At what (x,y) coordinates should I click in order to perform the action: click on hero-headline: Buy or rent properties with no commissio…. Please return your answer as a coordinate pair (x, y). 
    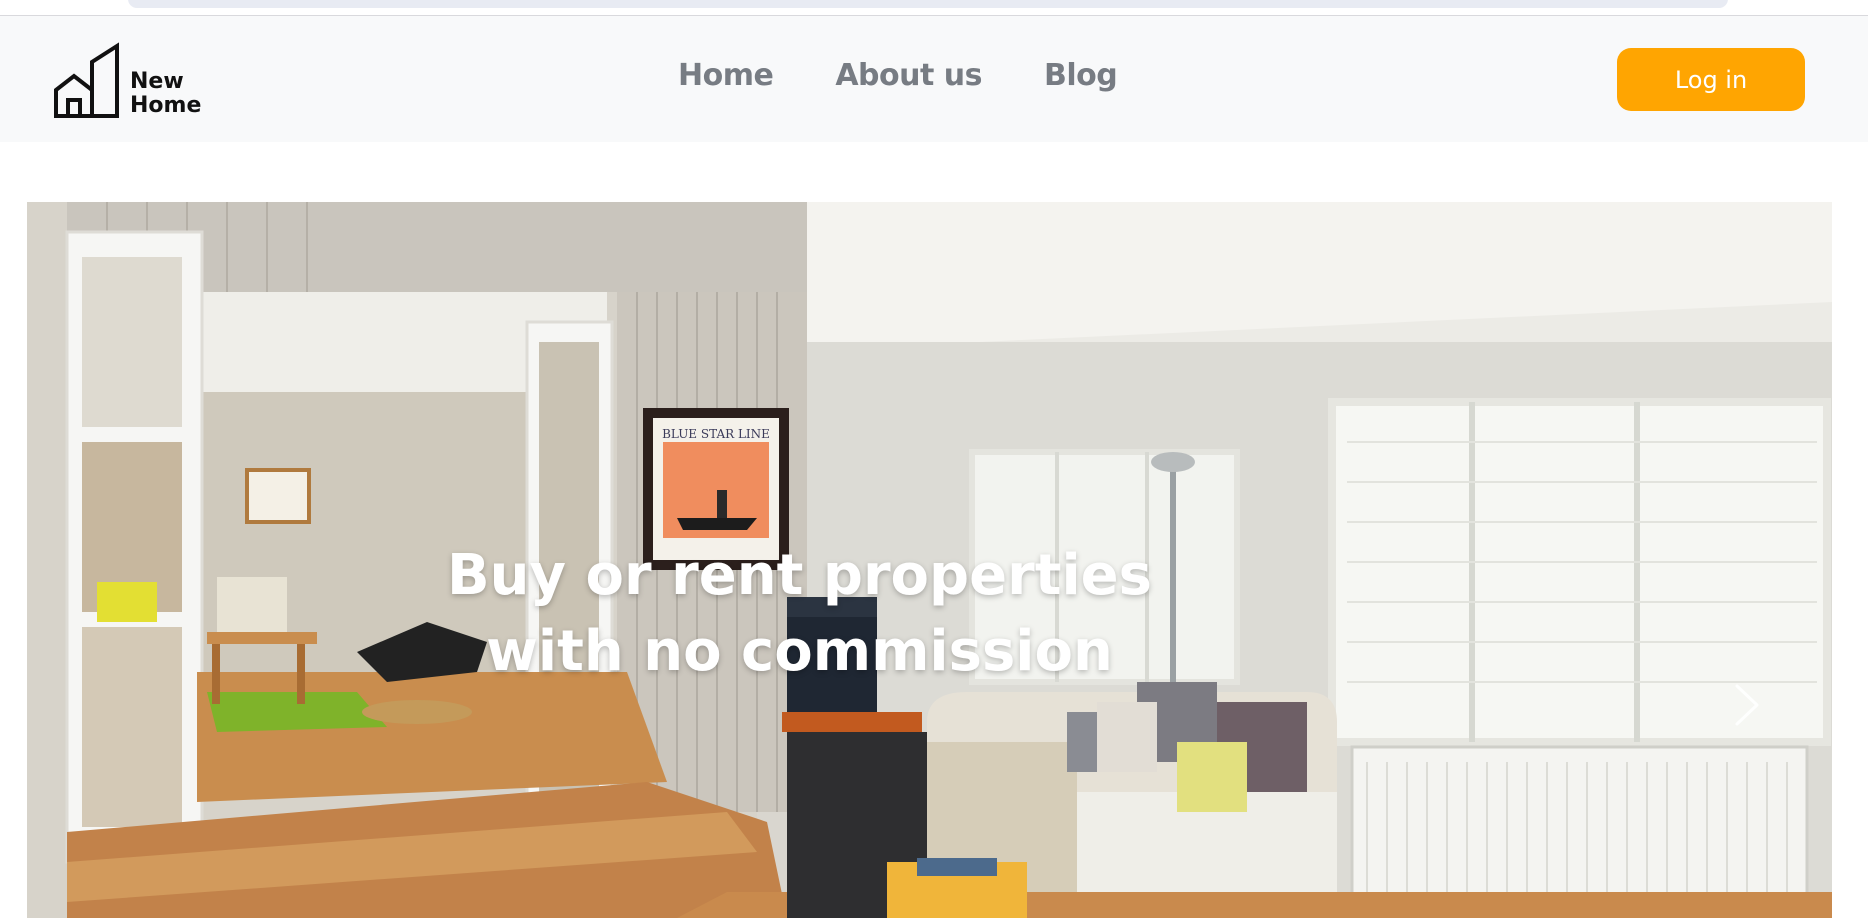
    Looking at the image, I should click on (799, 614).